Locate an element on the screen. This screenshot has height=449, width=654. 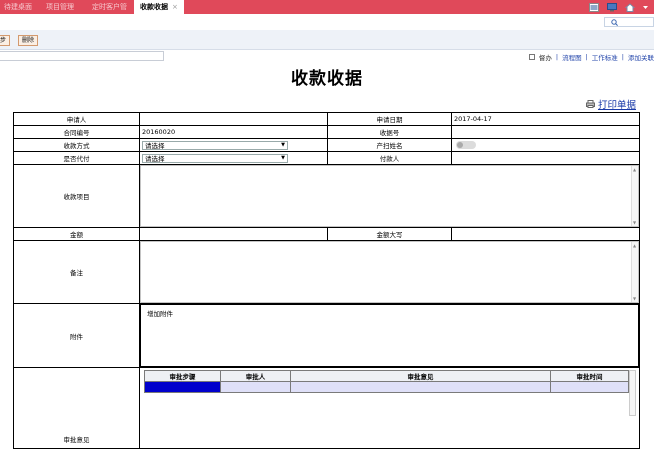
receipt-no-label: 收据号 is located at coordinates (389, 132).